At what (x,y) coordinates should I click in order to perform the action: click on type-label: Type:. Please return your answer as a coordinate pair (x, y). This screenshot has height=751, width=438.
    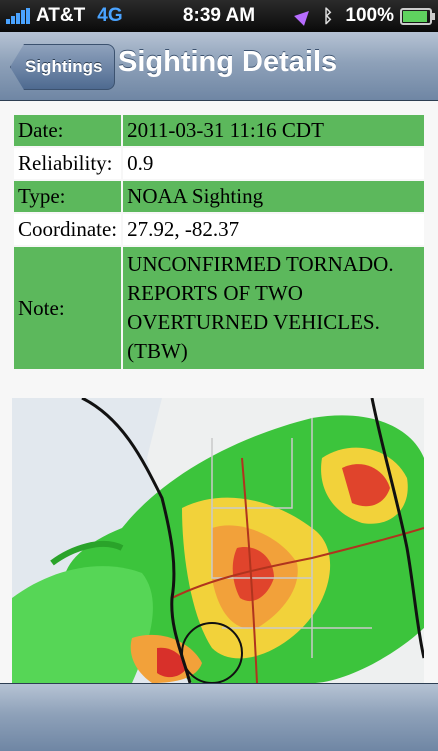
    Looking at the image, I should click on (68, 196).